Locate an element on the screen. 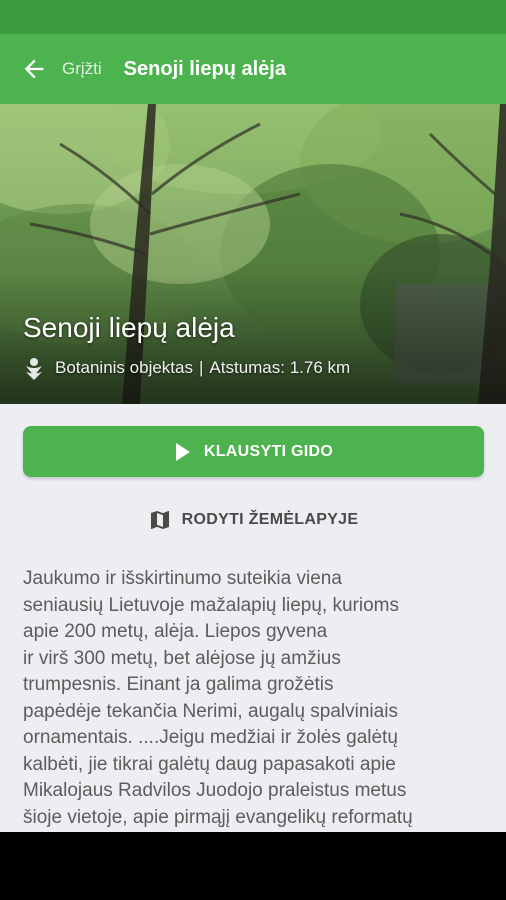 The width and height of the screenshot is (506, 900). show-on-map-button: RODYTI ŽEMĖLAPYJE is located at coordinates (253, 520).